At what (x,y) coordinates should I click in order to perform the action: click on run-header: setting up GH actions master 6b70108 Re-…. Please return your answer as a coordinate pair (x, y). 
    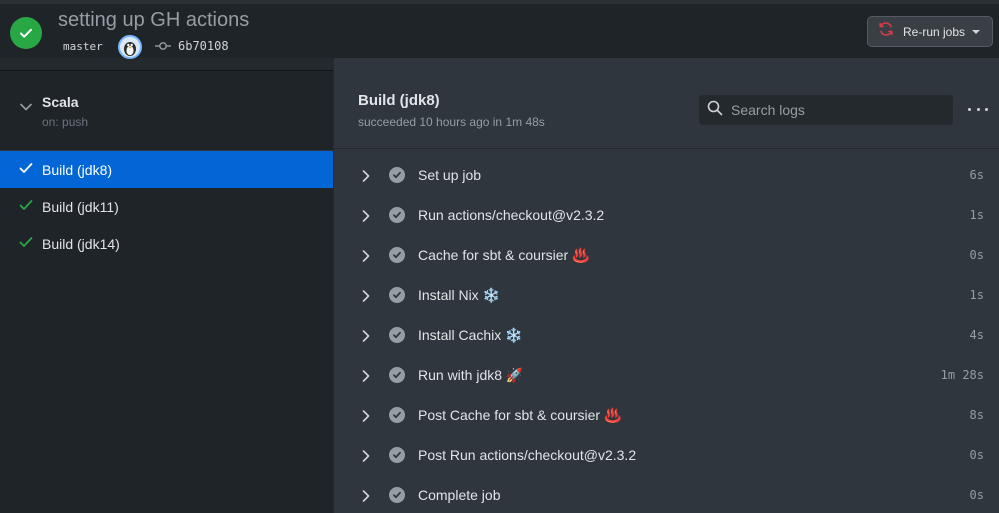
    Looking at the image, I should click on (499, 31).